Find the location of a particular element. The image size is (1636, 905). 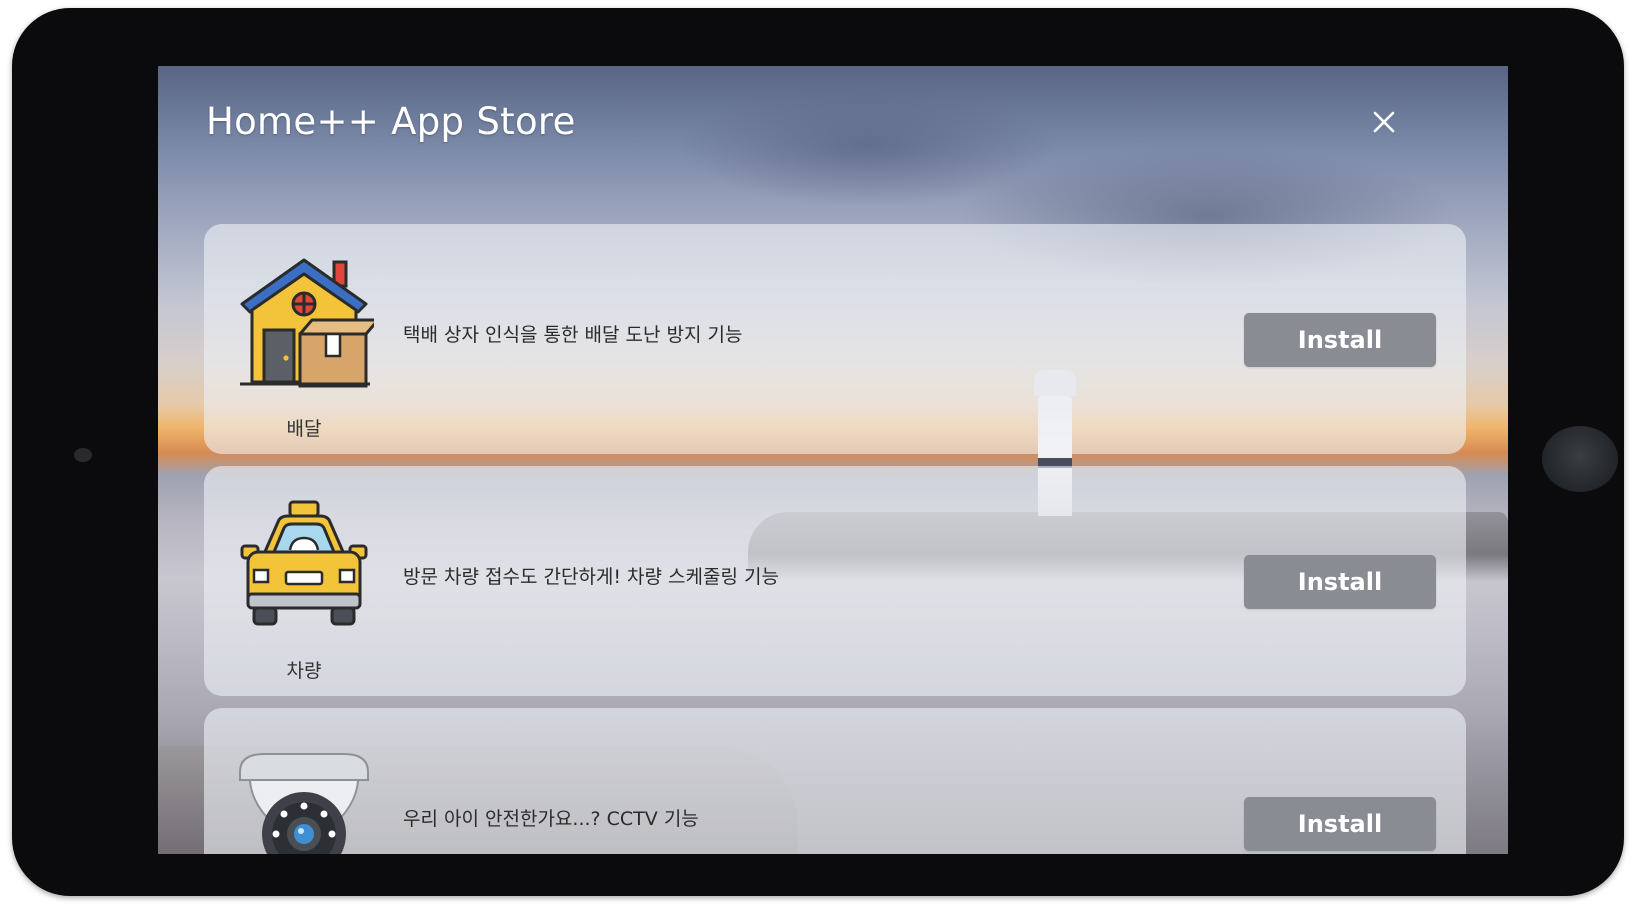

cctv-camera-icon is located at coordinates (304, 795).